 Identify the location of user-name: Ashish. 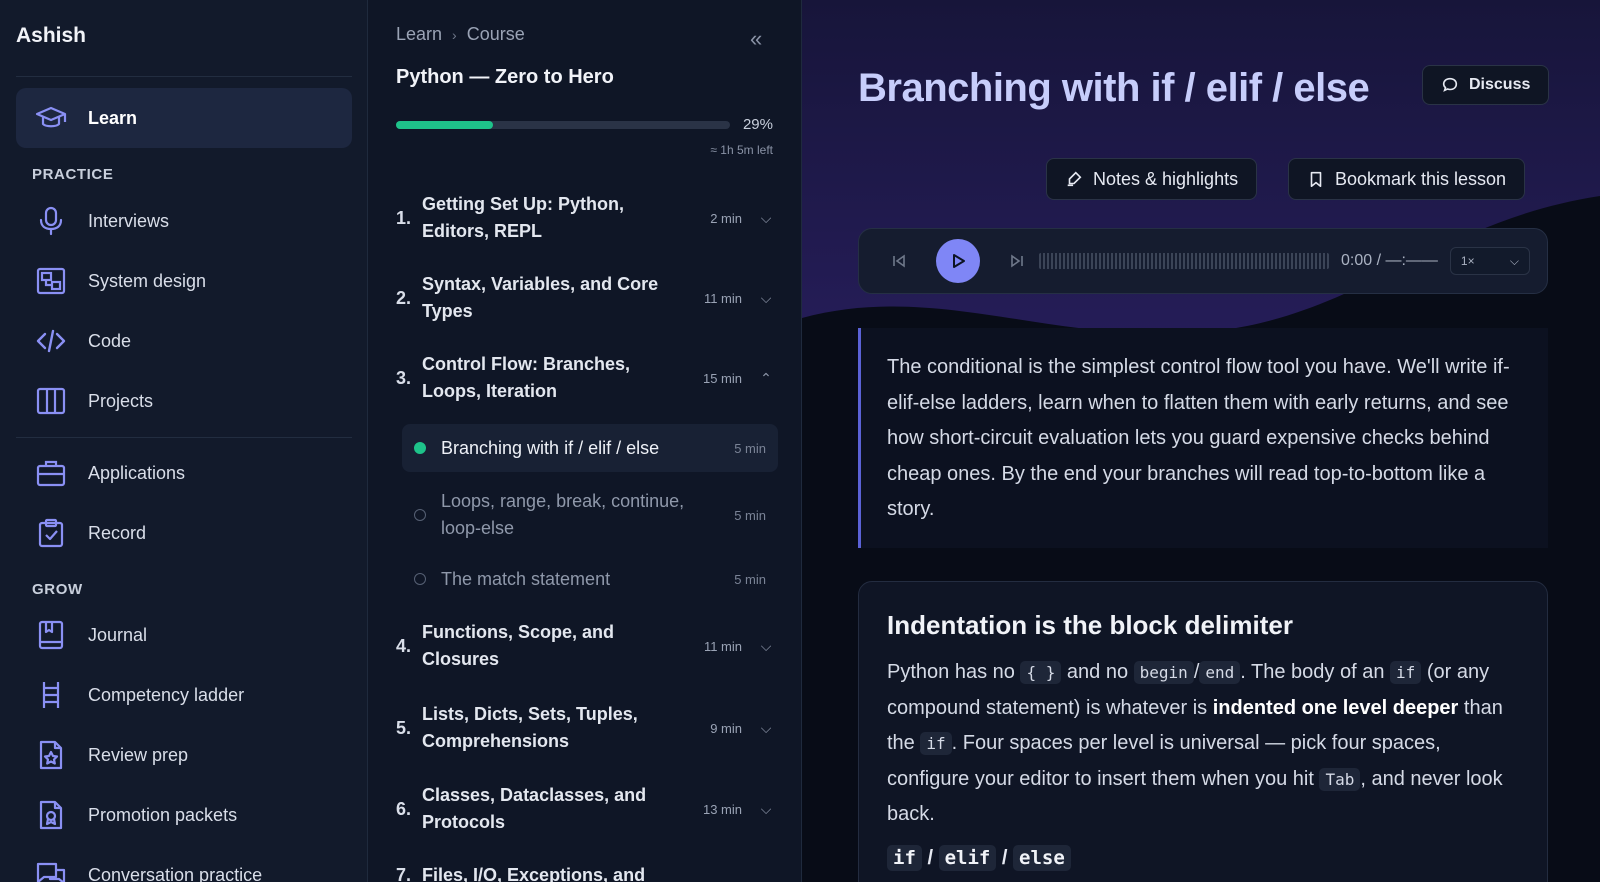
(51, 35).